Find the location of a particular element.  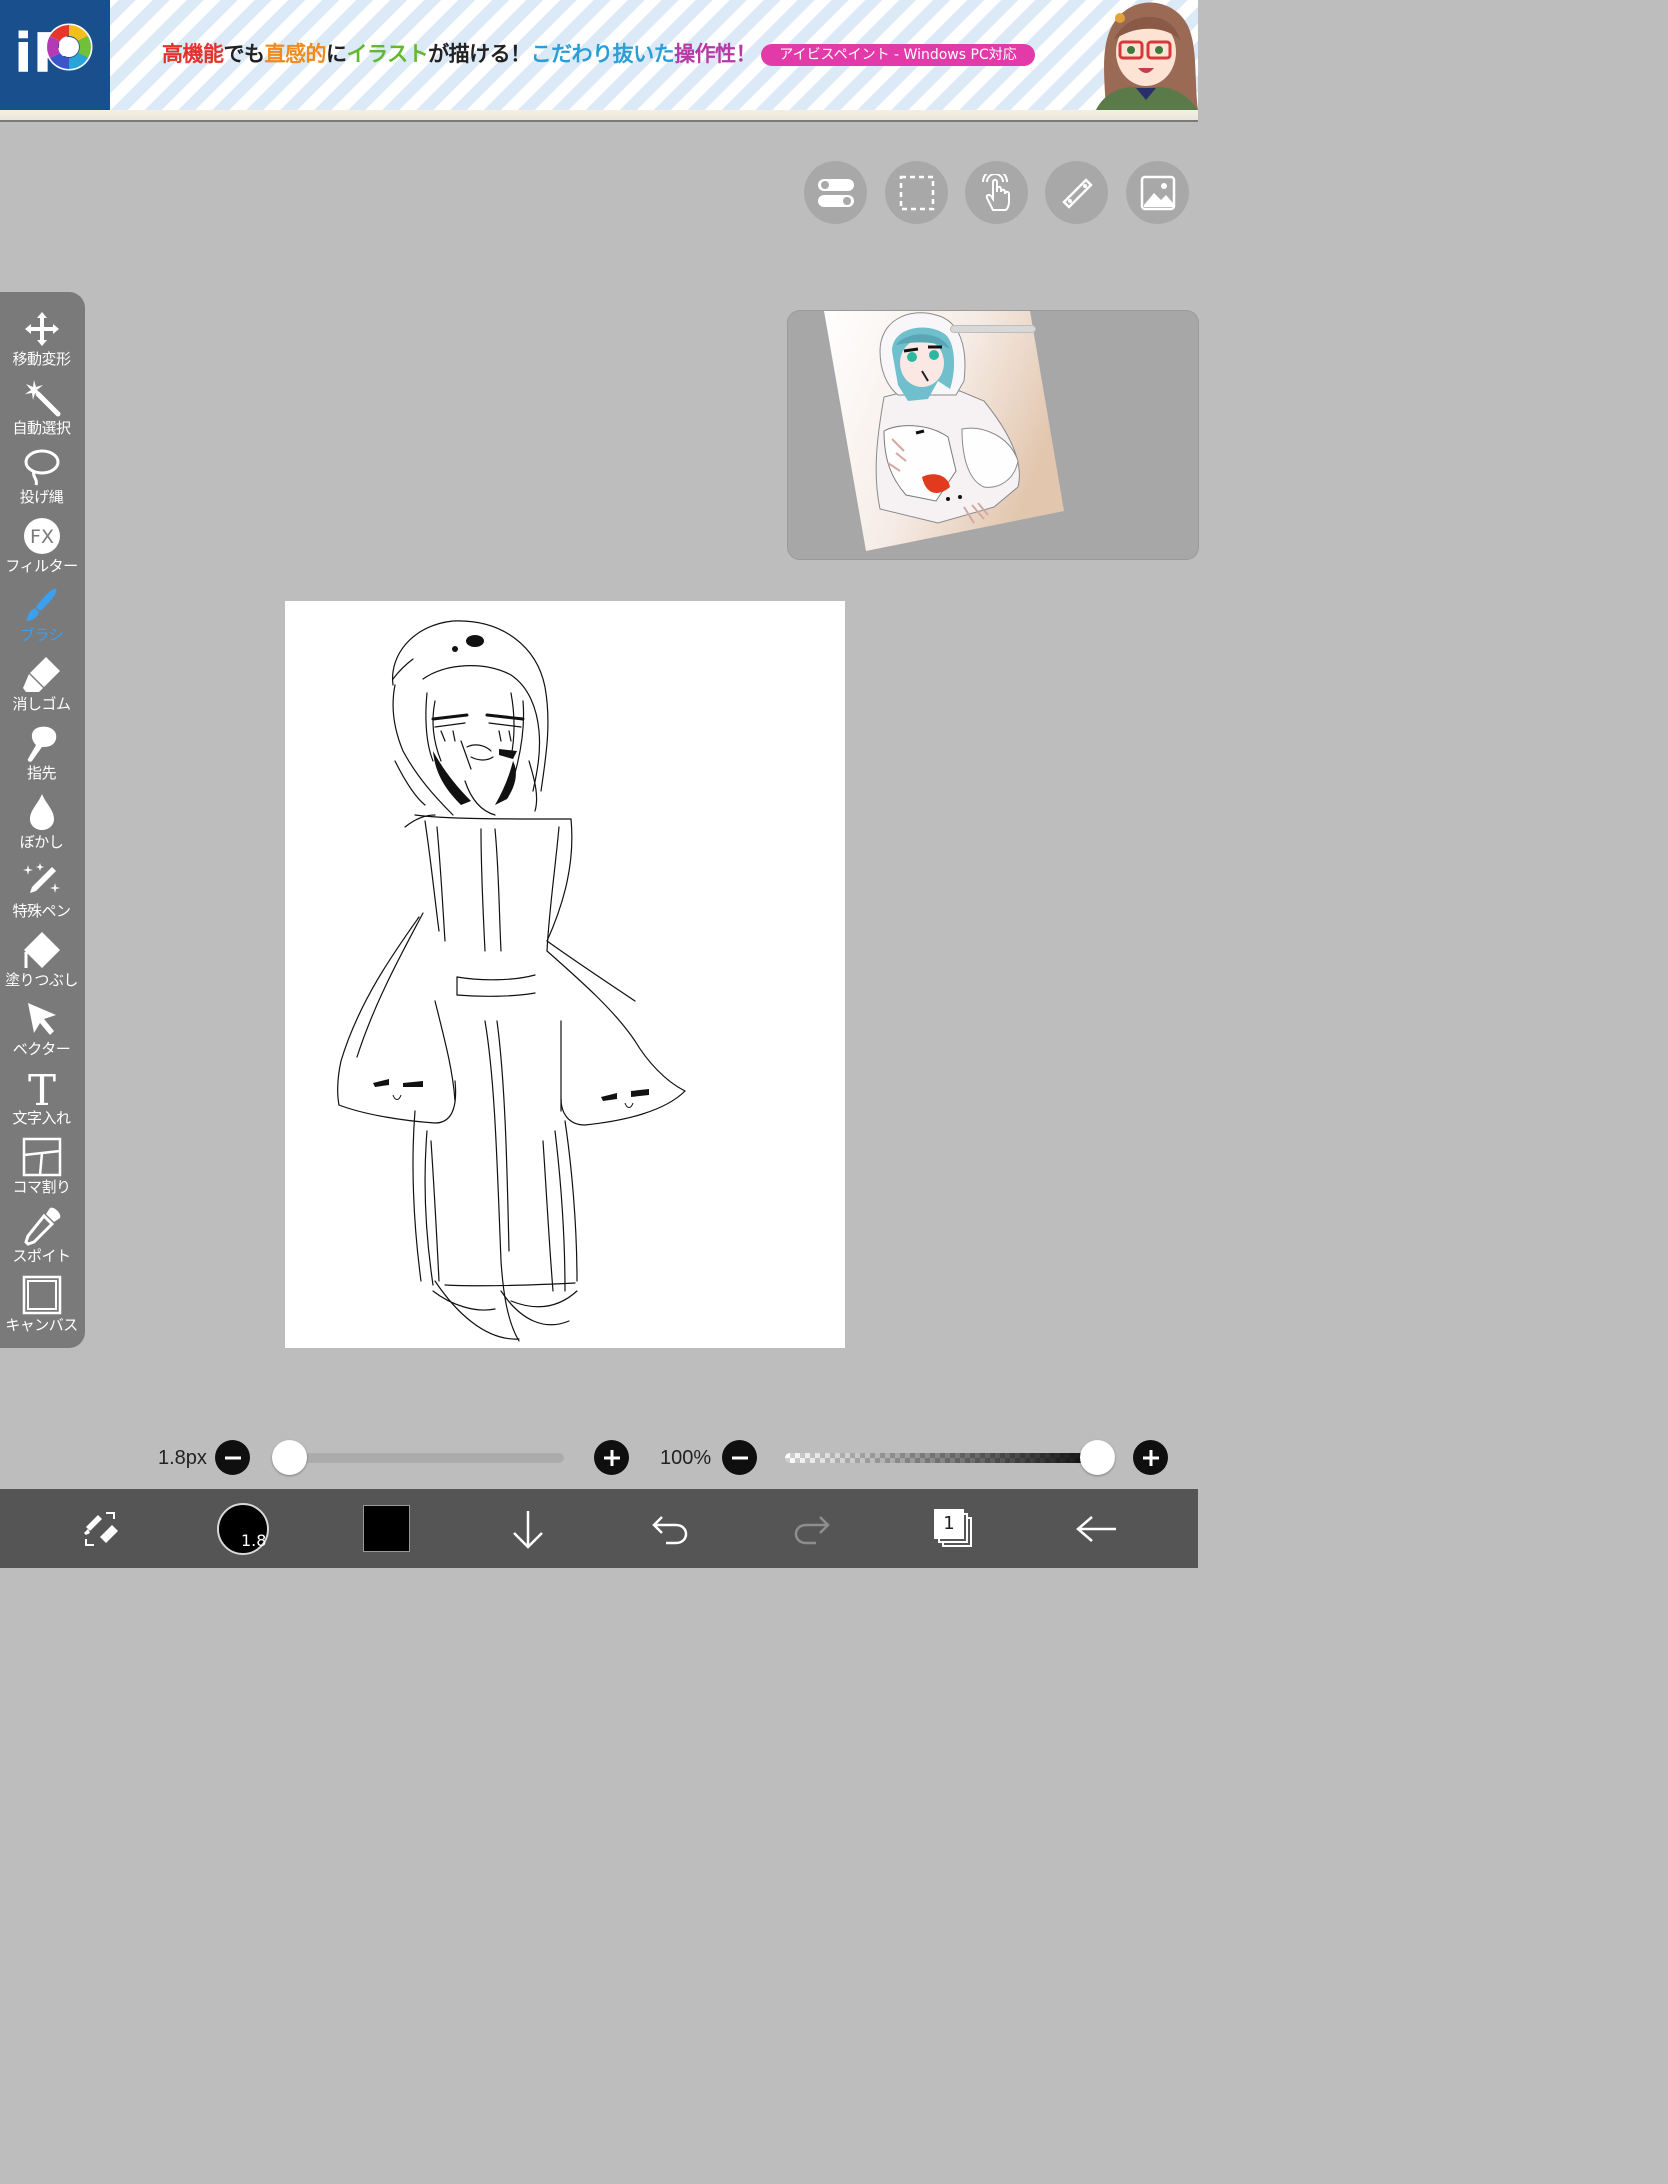

reference-image-button is located at coordinates (1157, 192).